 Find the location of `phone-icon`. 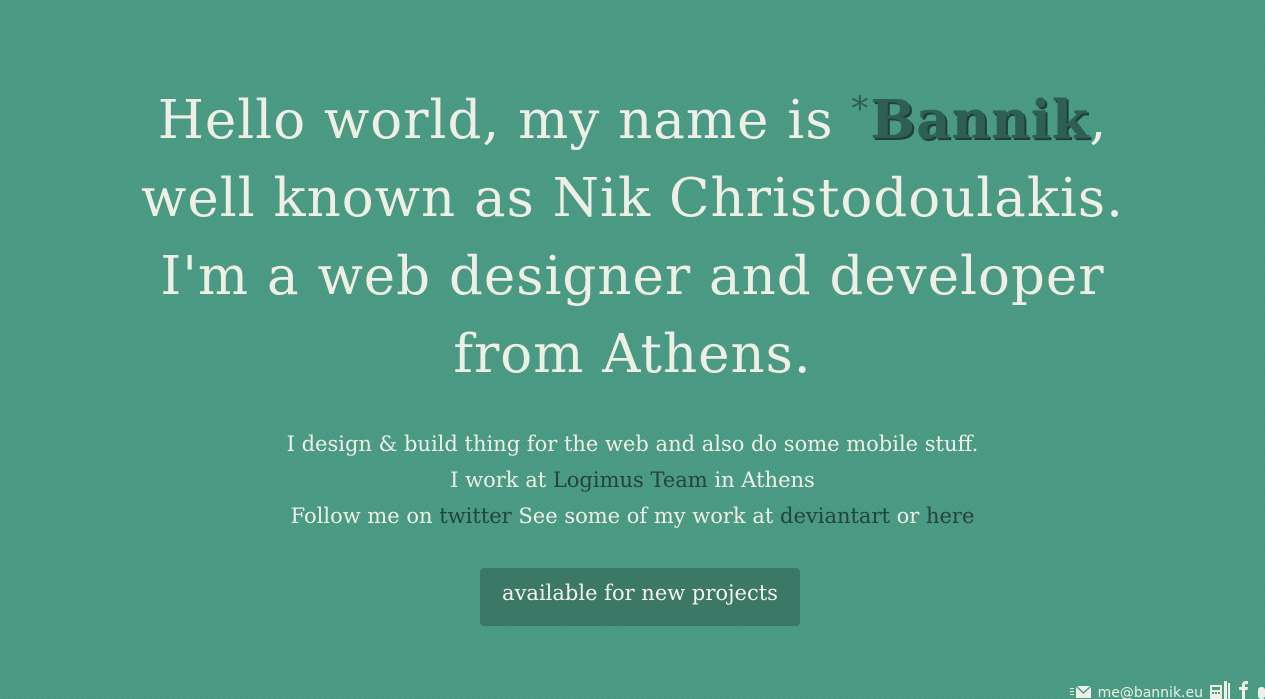

phone-icon is located at coordinates (1220, 690).